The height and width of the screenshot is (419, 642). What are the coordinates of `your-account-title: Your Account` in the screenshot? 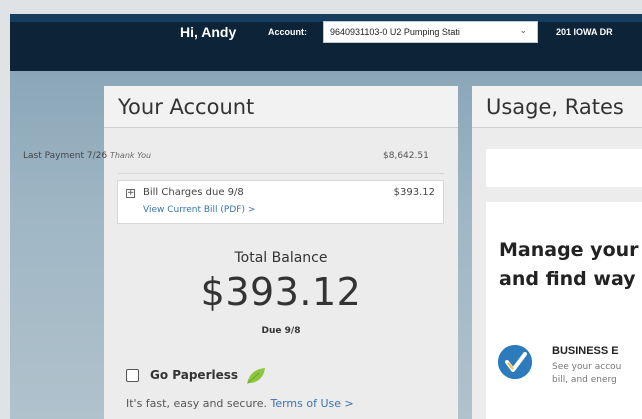 It's located at (281, 107).